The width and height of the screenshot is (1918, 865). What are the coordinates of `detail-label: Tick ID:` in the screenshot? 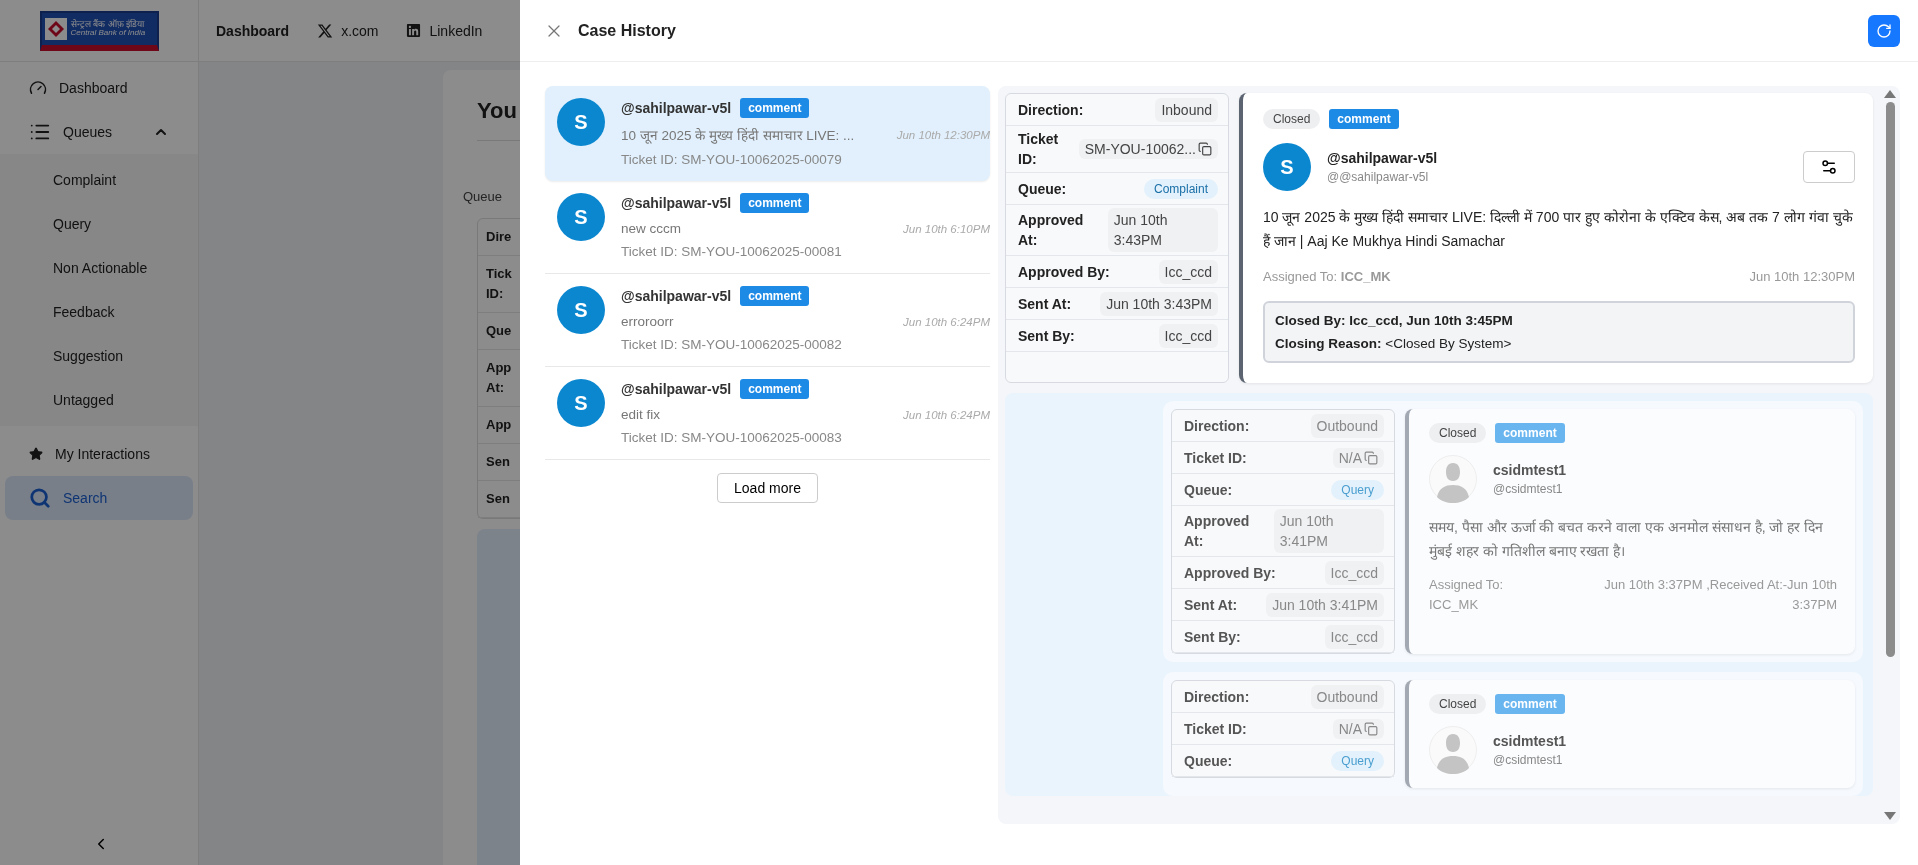 It's located at (499, 284).